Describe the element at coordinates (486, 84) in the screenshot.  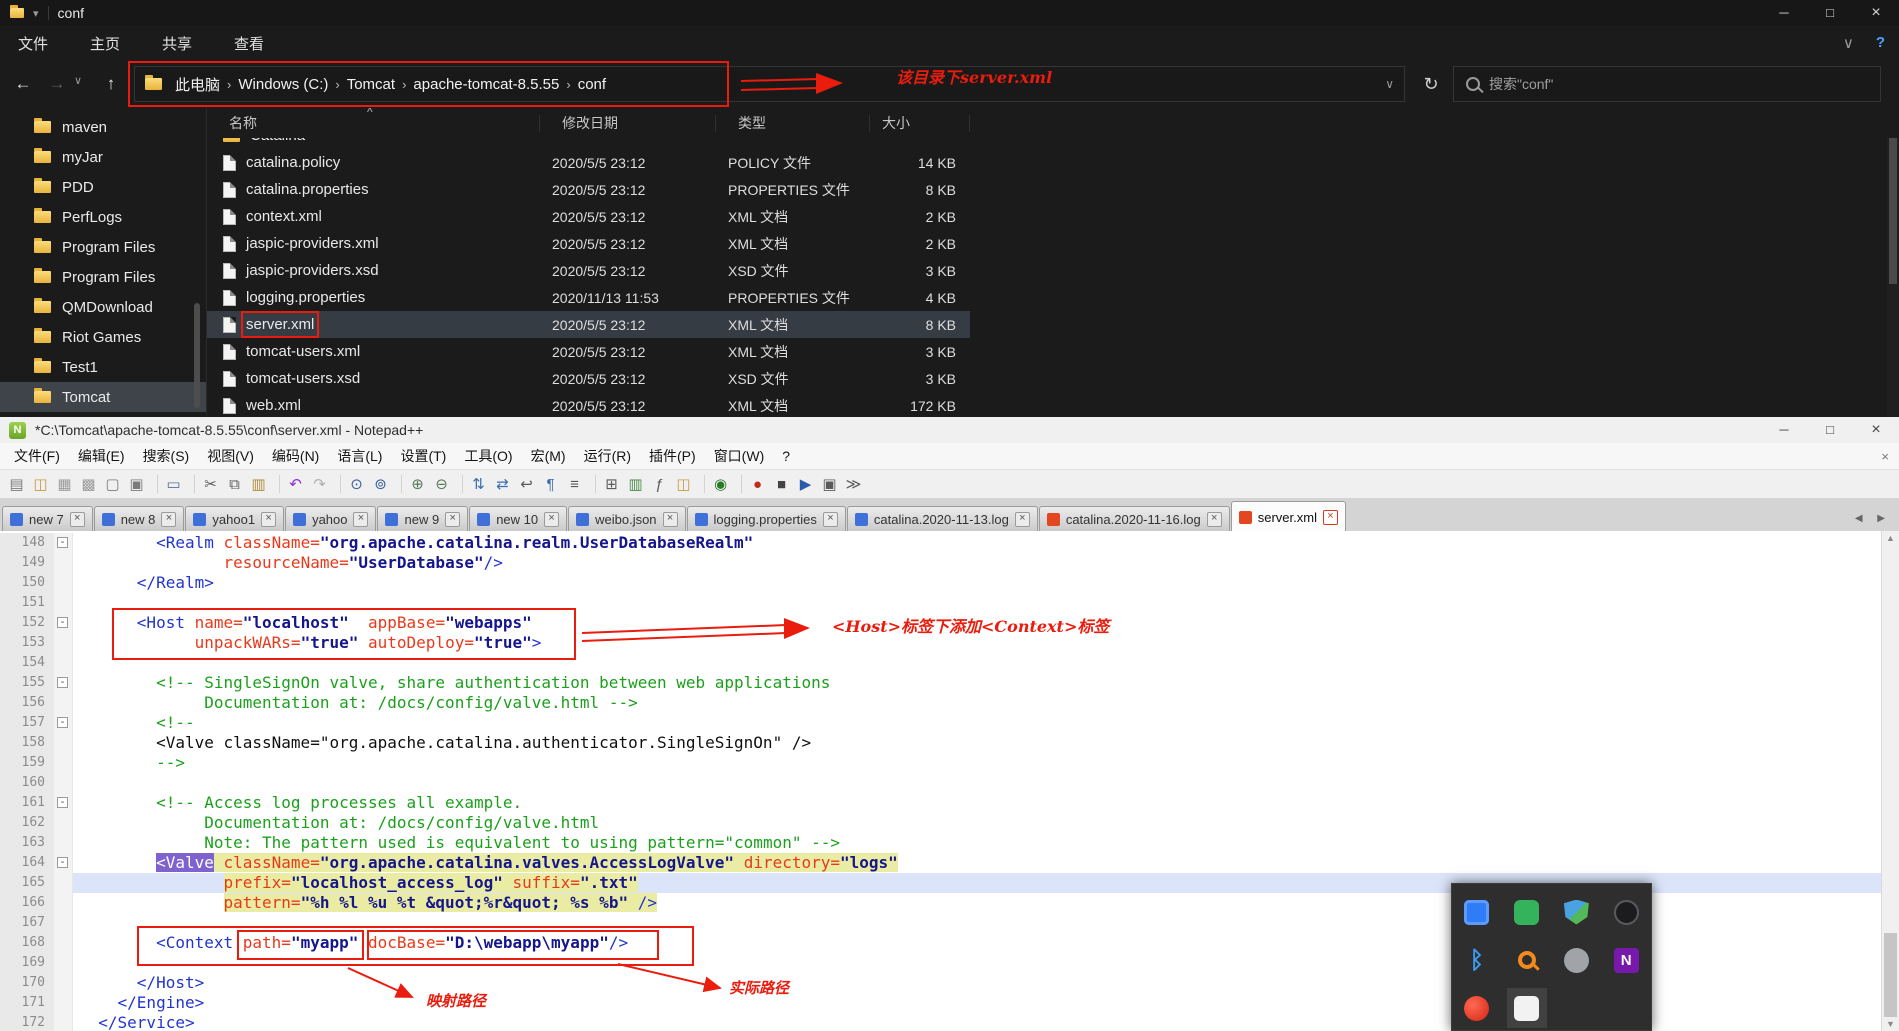
I see `breadcrumb-item-apache-tomcat-8-5-55: apache-tomcat-8.5.55` at that location.